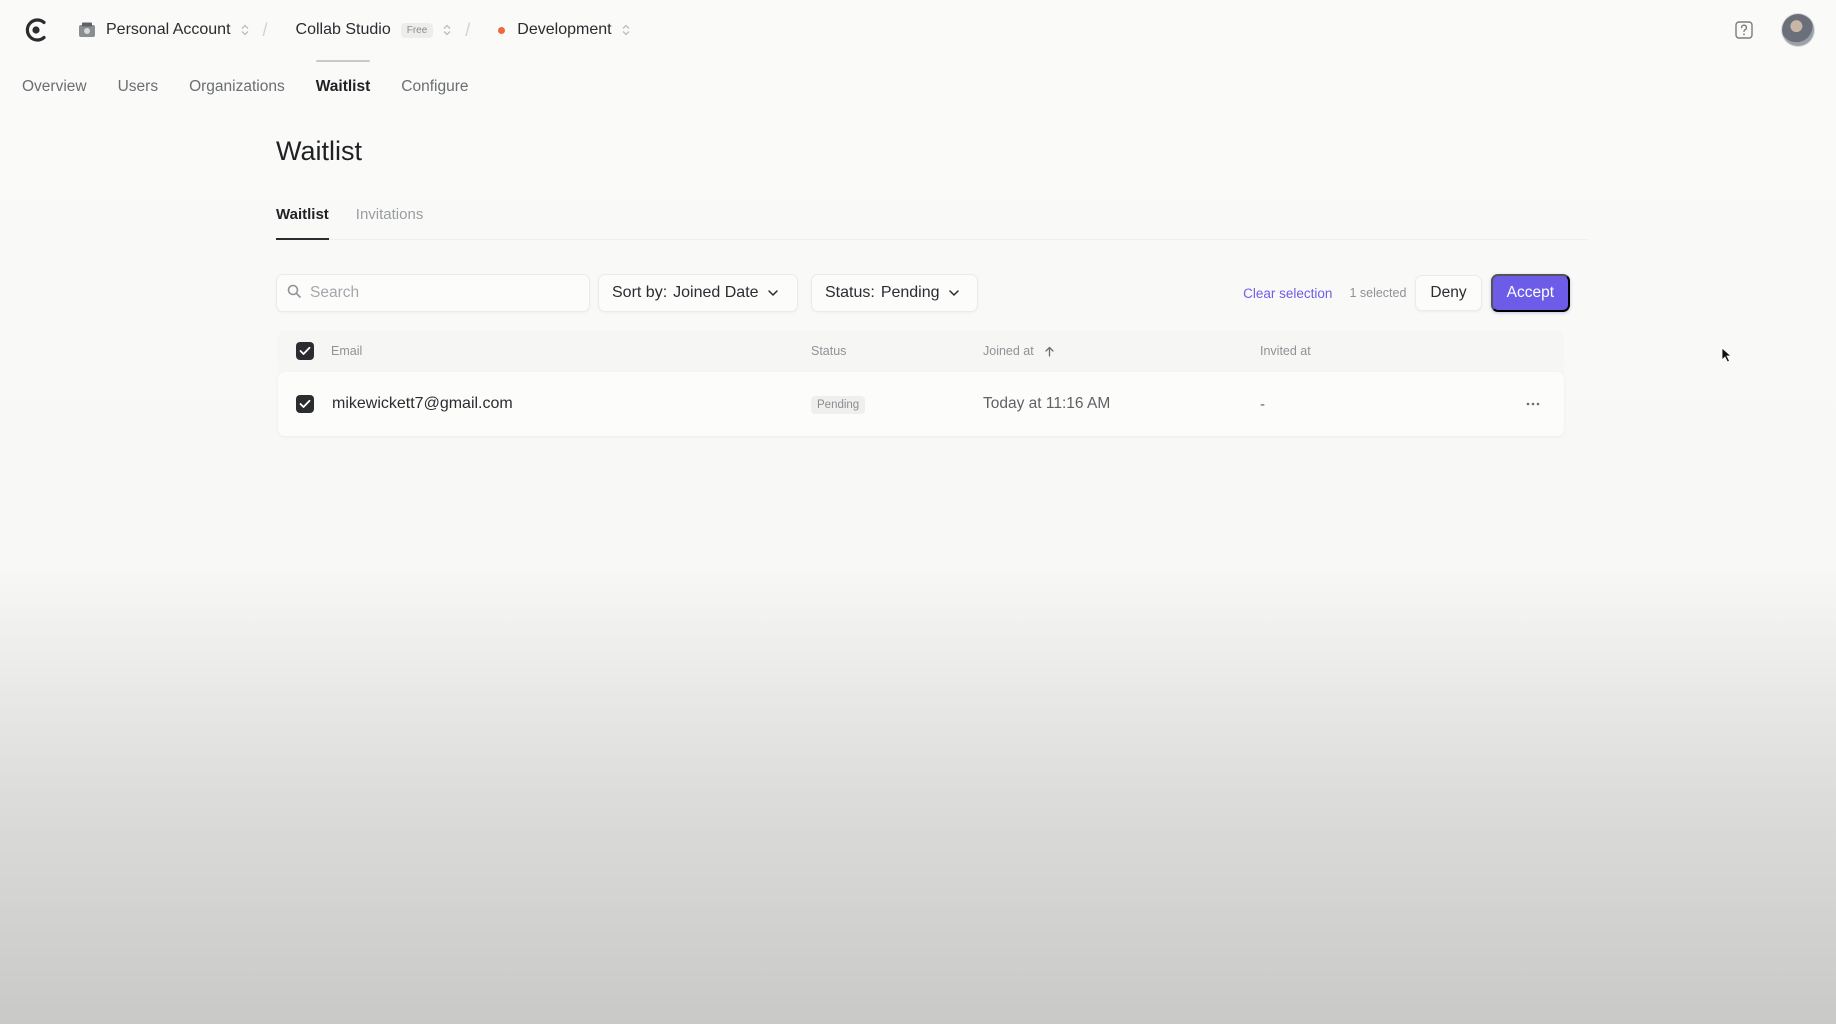 The image size is (1836, 1024). I want to click on environment-switcher: Development, so click(564, 30).